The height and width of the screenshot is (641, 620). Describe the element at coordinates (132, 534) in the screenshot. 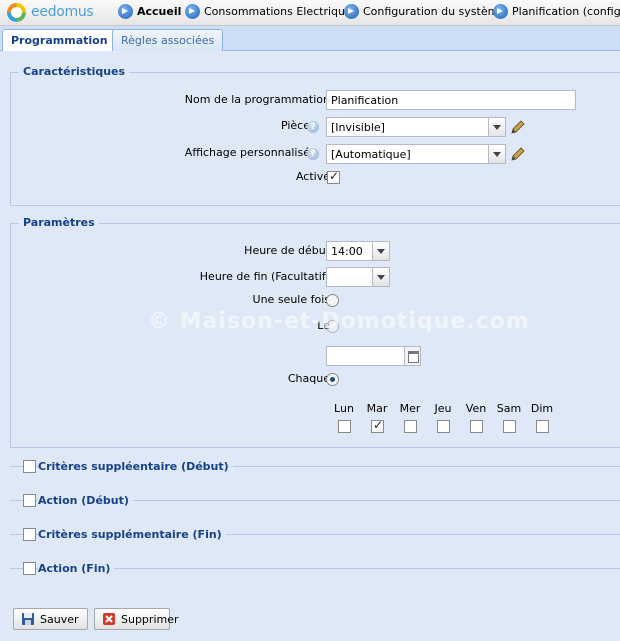

I see `section-criteria-end-title: Critères supplémentaire (Fin)` at that location.